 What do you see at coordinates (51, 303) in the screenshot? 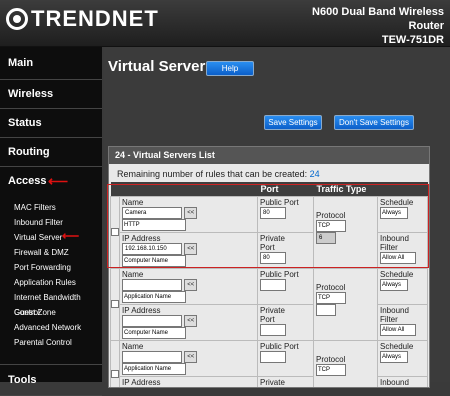
I see `sub-bandwidth-control: Internet Bandwidth Control` at bounding box center [51, 303].